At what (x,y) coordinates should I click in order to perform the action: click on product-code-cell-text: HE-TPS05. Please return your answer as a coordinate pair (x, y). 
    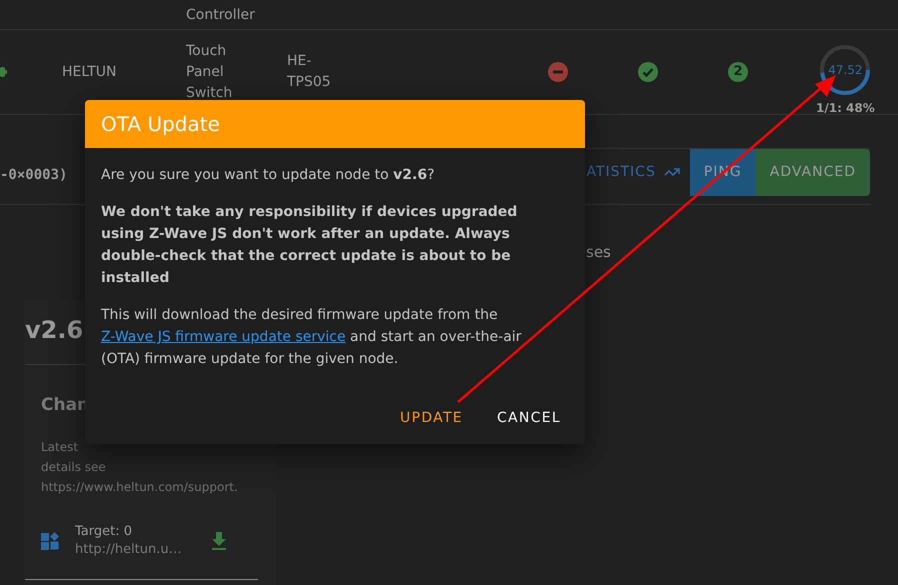
    Looking at the image, I should click on (309, 72).